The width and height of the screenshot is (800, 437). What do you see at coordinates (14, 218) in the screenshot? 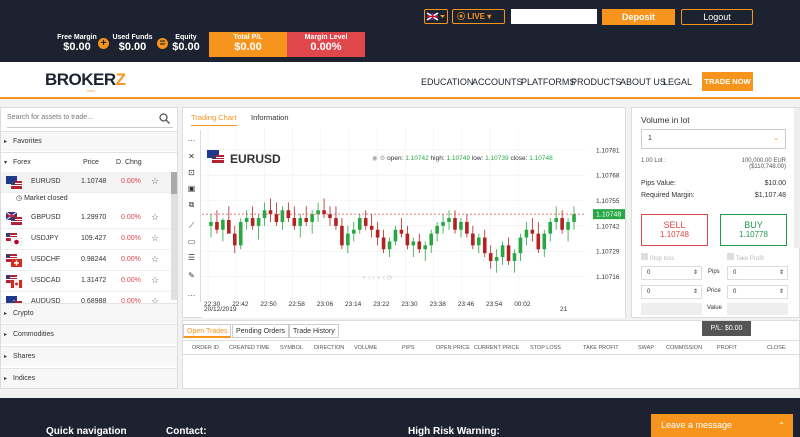
I see `gb-us-flag-icon` at bounding box center [14, 218].